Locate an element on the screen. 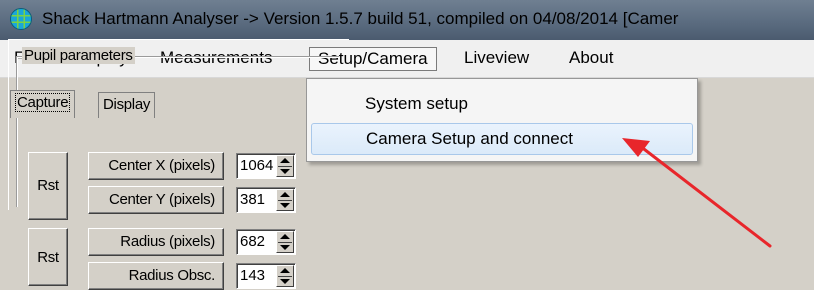 Image resolution: width=814 pixels, height=290 pixels. tab-capture-label: Capture is located at coordinates (43, 102).